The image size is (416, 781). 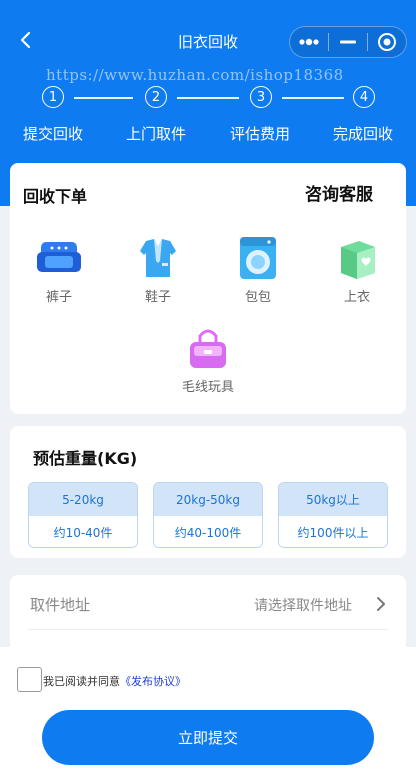 What do you see at coordinates (81, 681) in the screenshot?
I see `agreement-label: 我已阅读并同意` at bounding box center [81, 681].